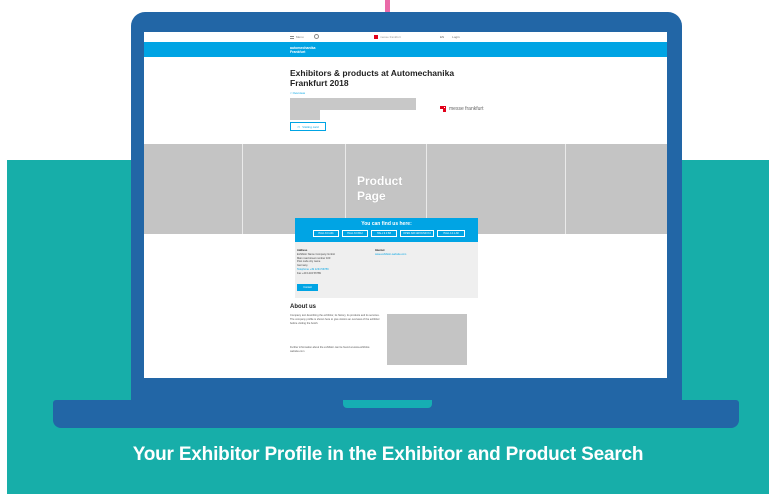 The width and height of the screenshot is (776, 494). Describe the element at coordinates (455, 37) in the screenshot. I see `login-link: Login` at that location.